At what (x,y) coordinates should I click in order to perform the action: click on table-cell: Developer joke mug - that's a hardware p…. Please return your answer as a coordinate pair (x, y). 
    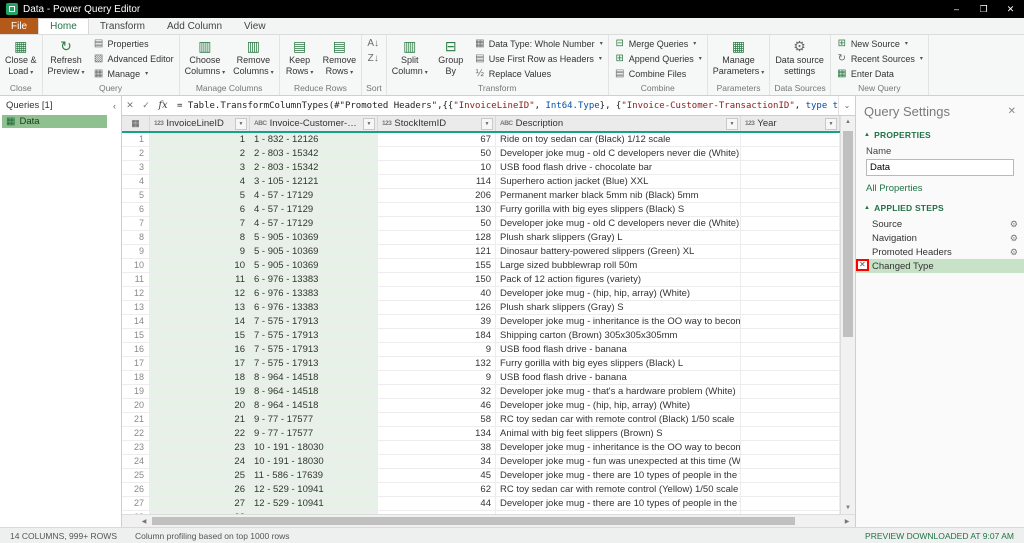
    Looking at the image, I should click on (618, 391).